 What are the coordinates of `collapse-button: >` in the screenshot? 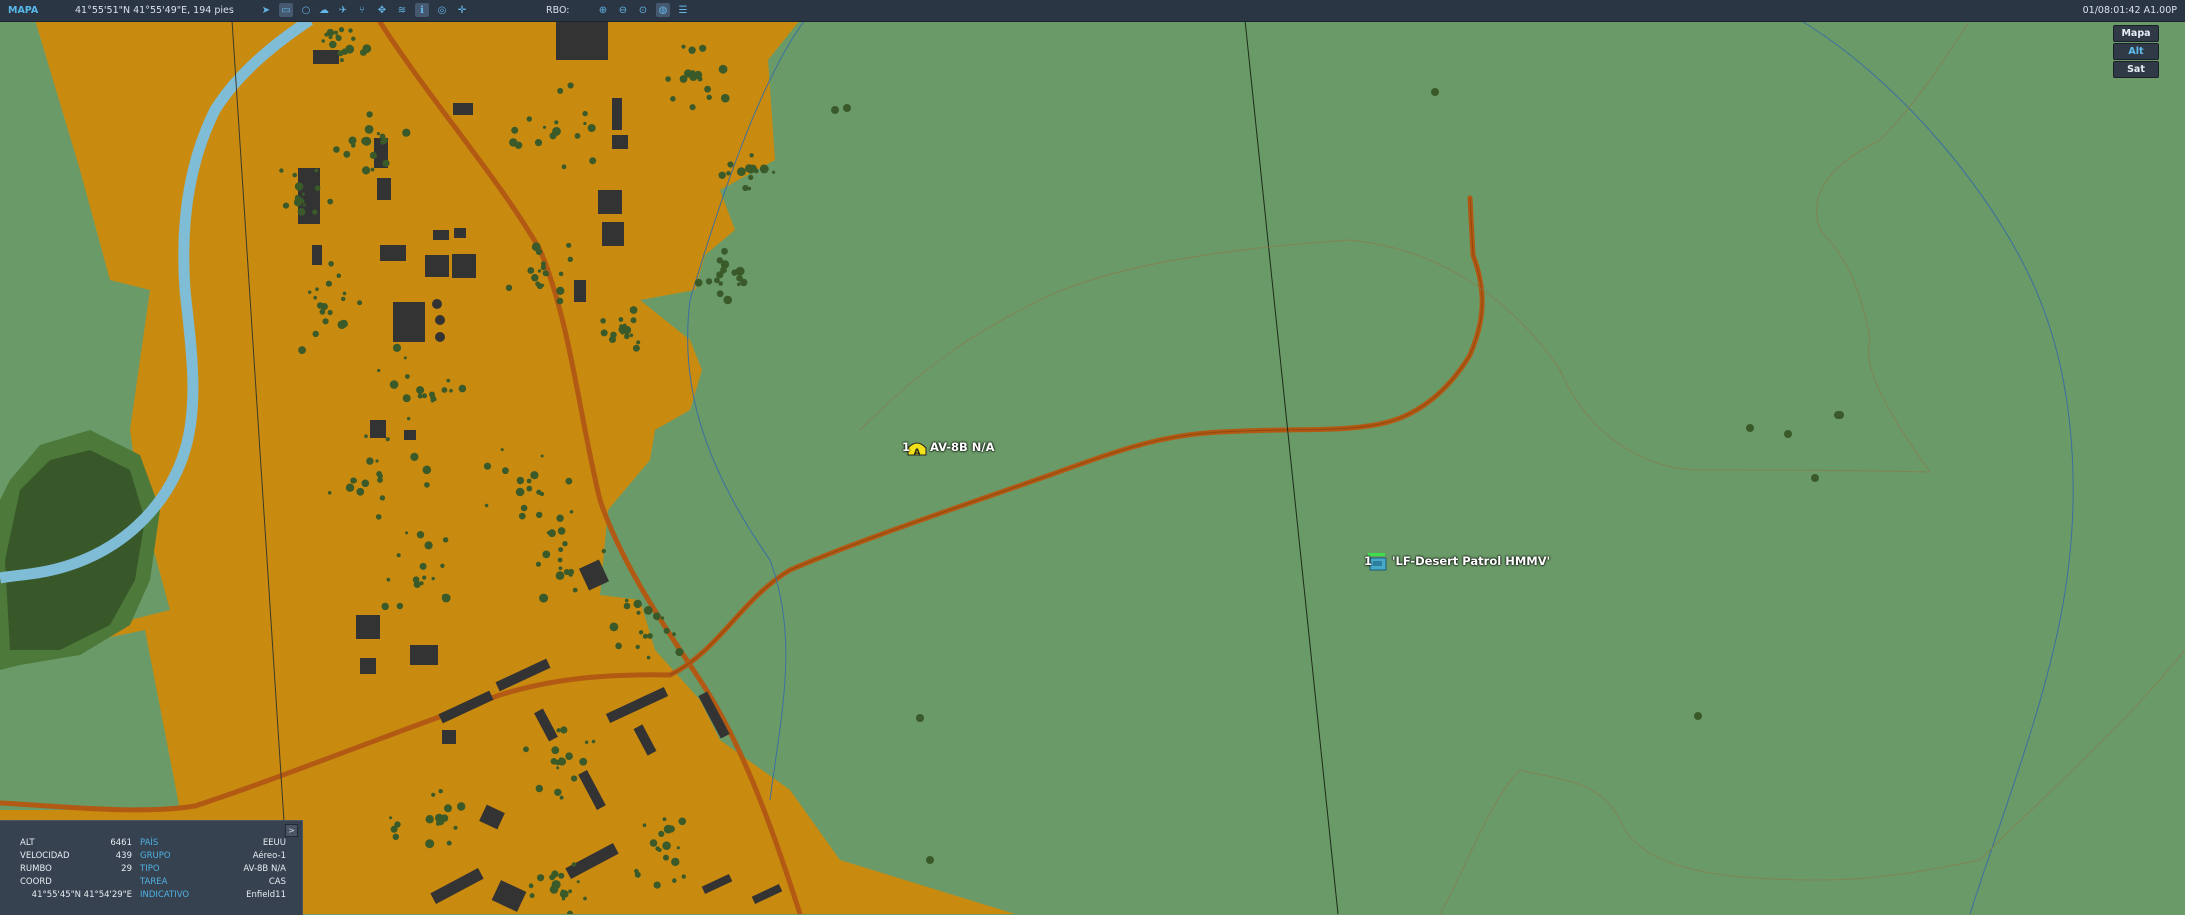 It's located at (291, 830).